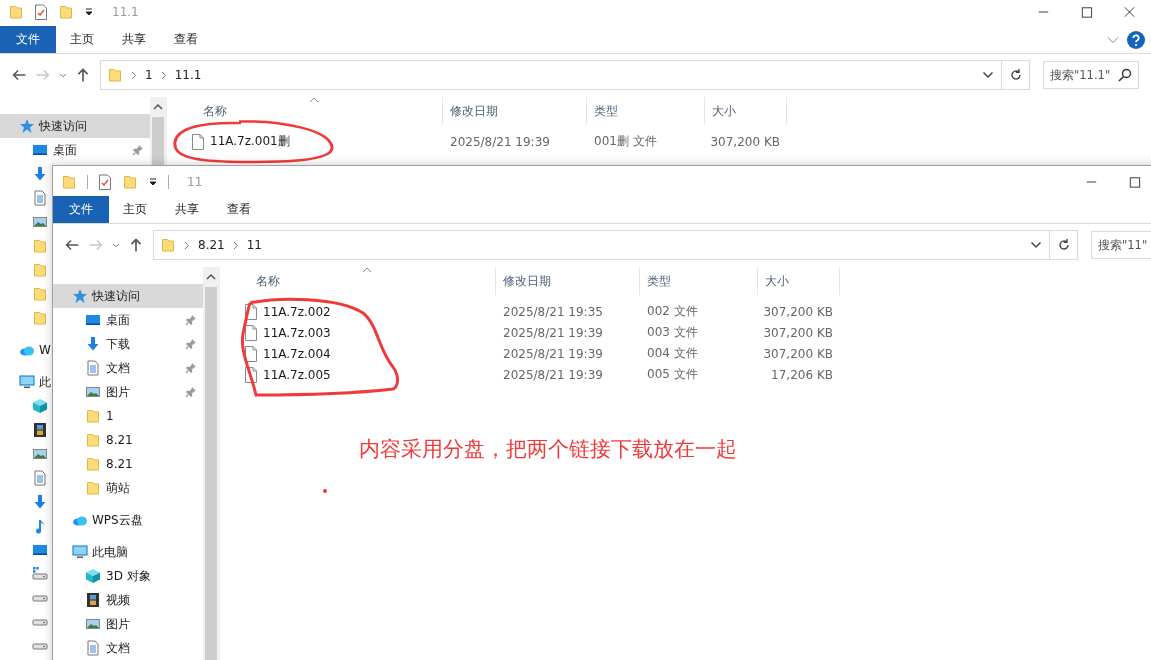 The width and height of the screenshot is (1151, 660). Describe the element at coordinates (625, 141) in the screenshot. I see `table-cell-text: 001删 文件` at that location.